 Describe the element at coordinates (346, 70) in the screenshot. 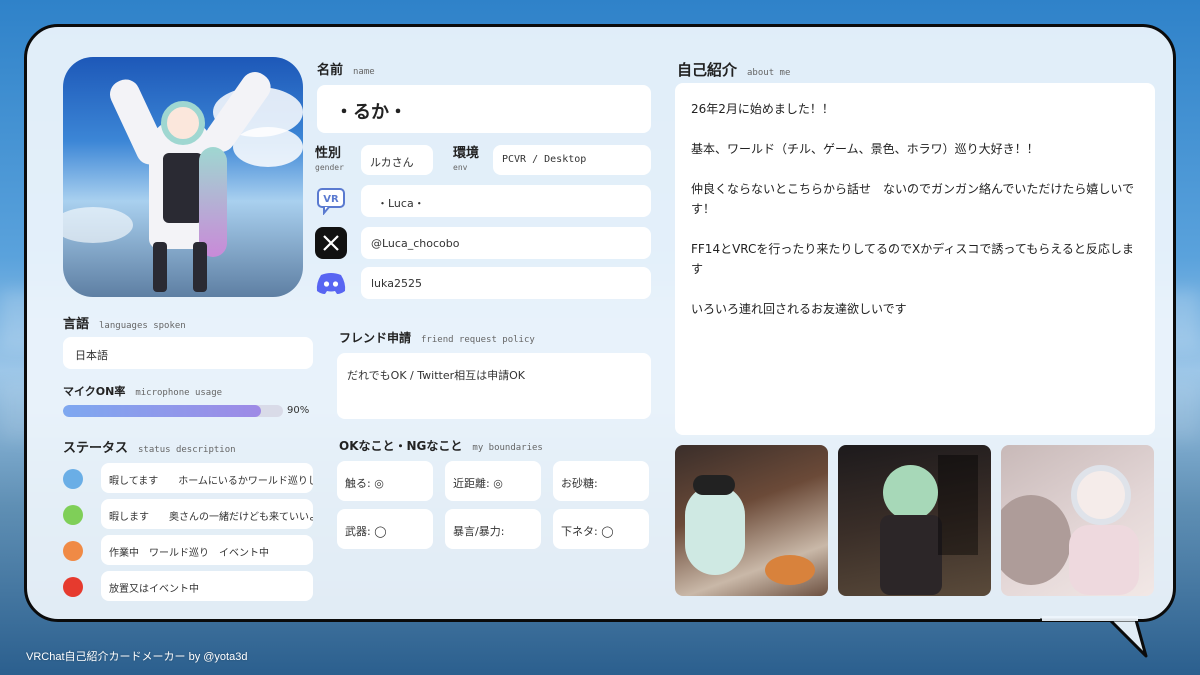

I see `name-label: 名前 name` at that location.